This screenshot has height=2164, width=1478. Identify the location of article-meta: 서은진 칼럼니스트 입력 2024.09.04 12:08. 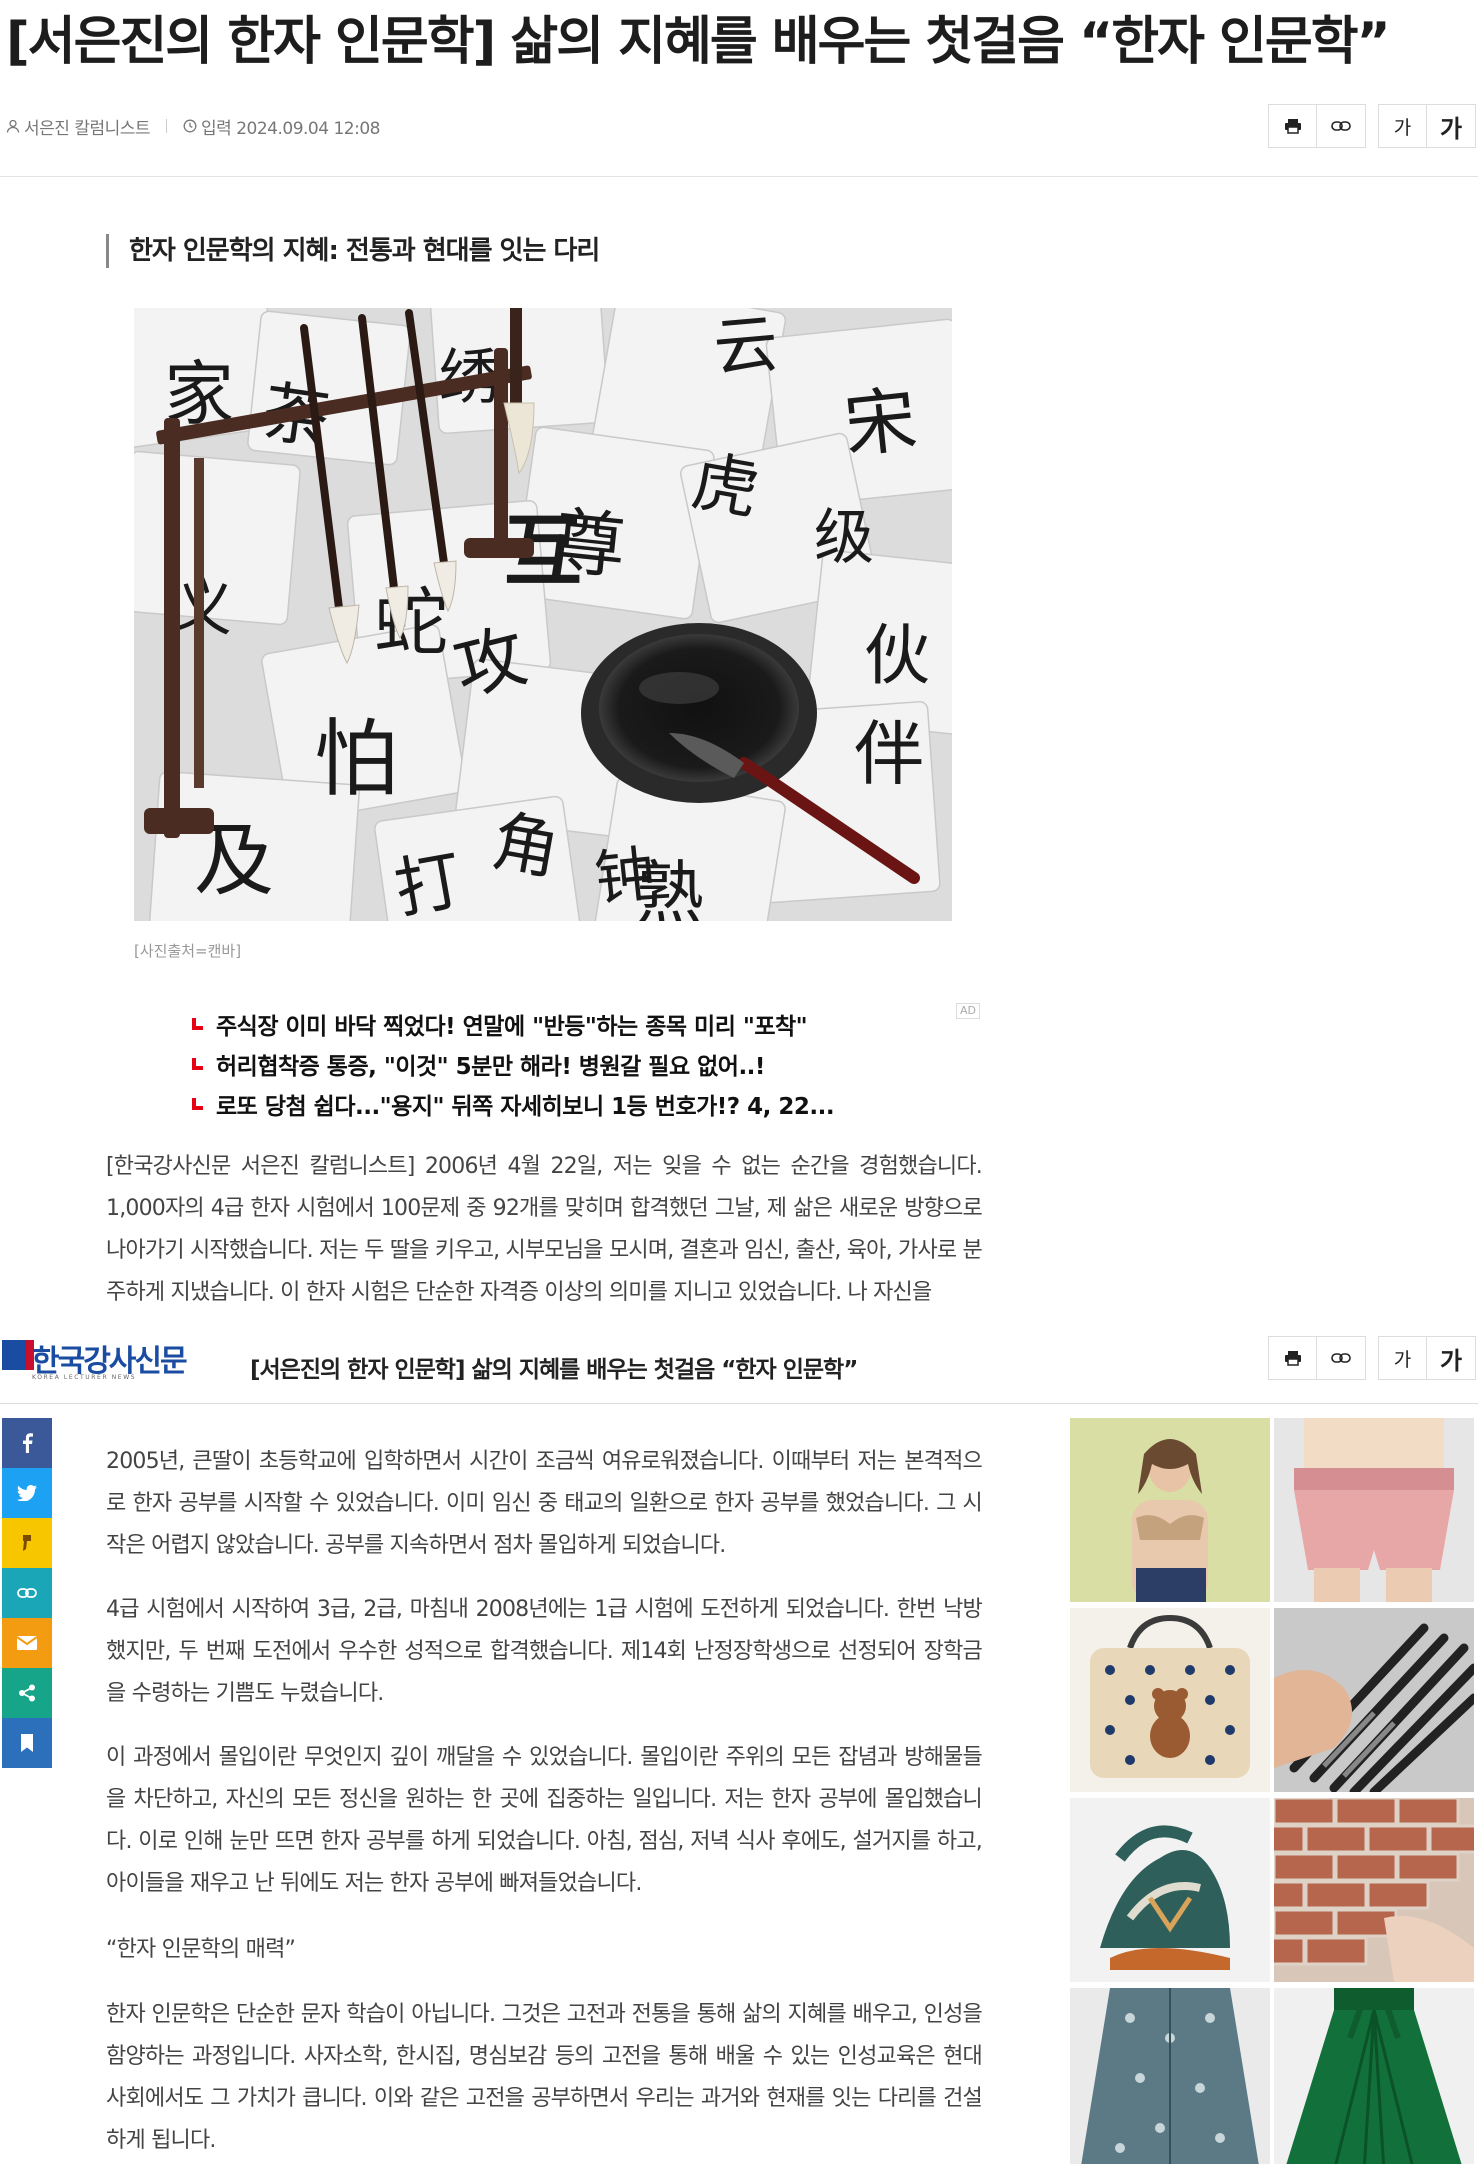
(193, 126).